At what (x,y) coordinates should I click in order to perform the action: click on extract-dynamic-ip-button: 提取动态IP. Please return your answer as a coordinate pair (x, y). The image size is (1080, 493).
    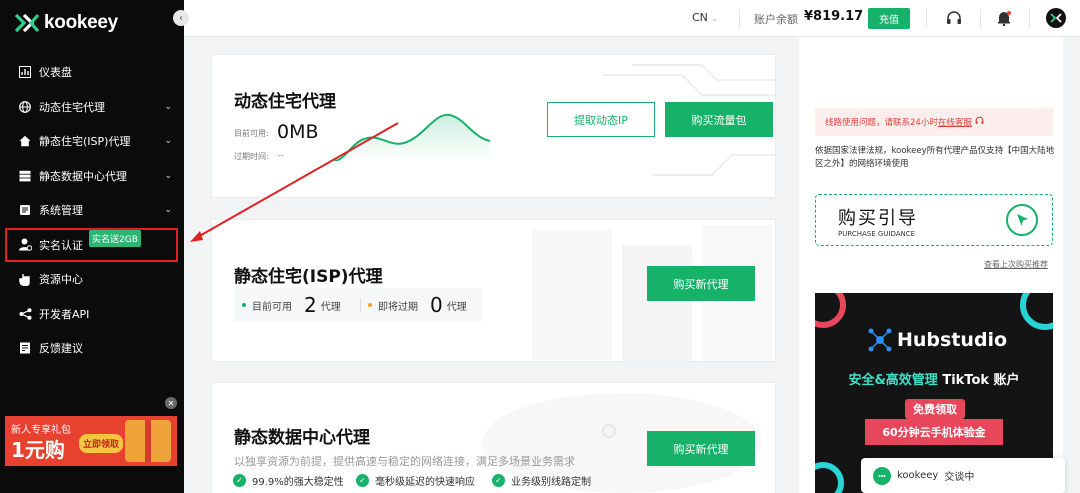
    Looking at the image, I should click on (601, 119).